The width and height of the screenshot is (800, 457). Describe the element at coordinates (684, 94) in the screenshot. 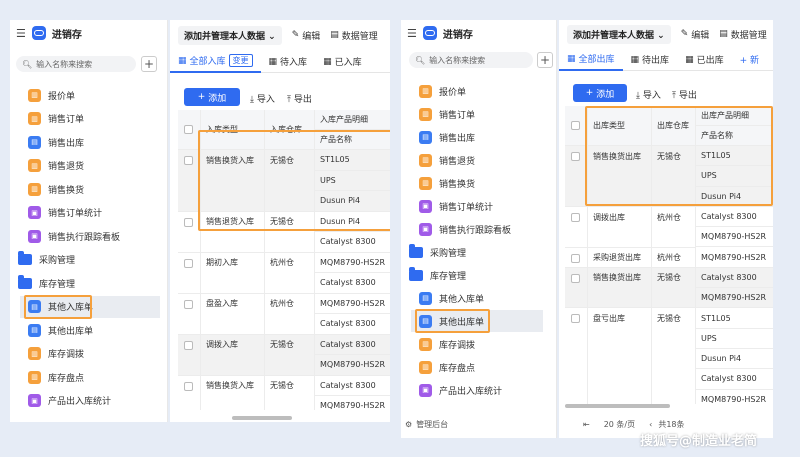

I see `right-export-button: ⤒ 导出` at that location.